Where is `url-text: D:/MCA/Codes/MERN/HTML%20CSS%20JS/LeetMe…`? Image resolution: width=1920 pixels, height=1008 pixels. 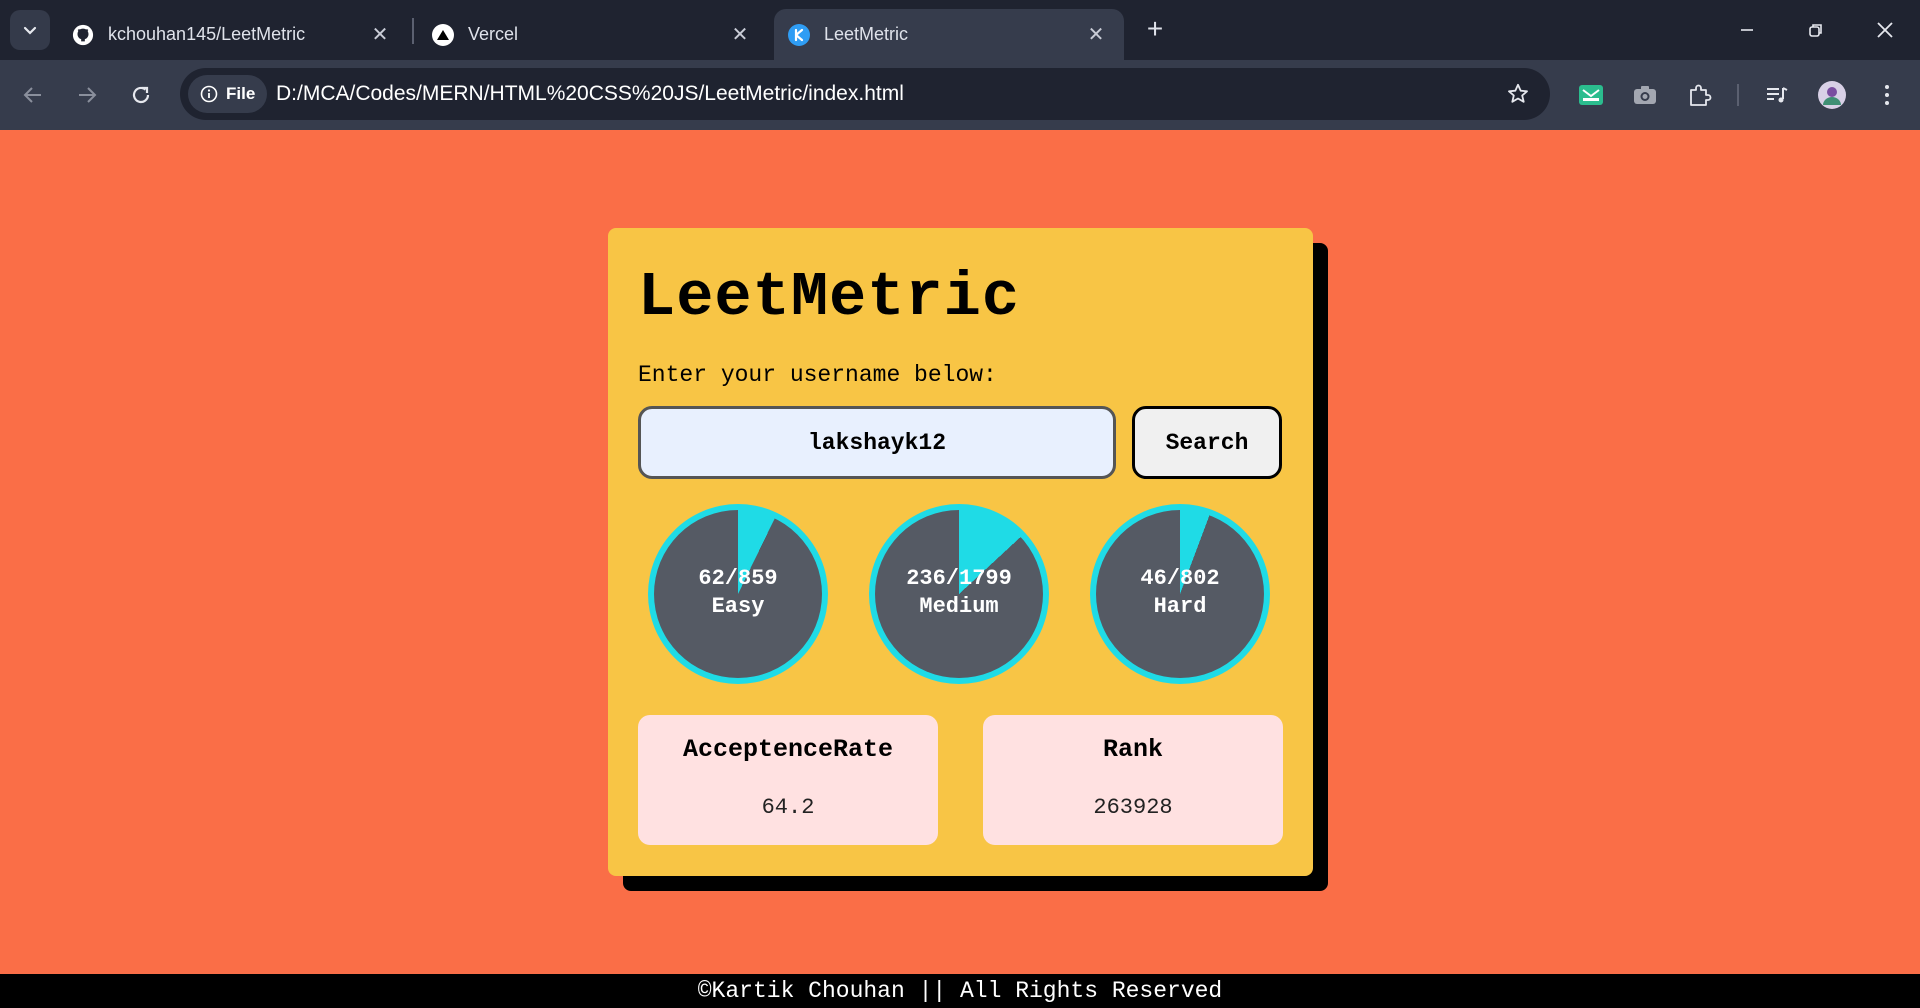
url-text: D:/MCA/Codes/MERN/HTML%20CSS%20JS/LeetMe… is located at coordinates (590, 94).